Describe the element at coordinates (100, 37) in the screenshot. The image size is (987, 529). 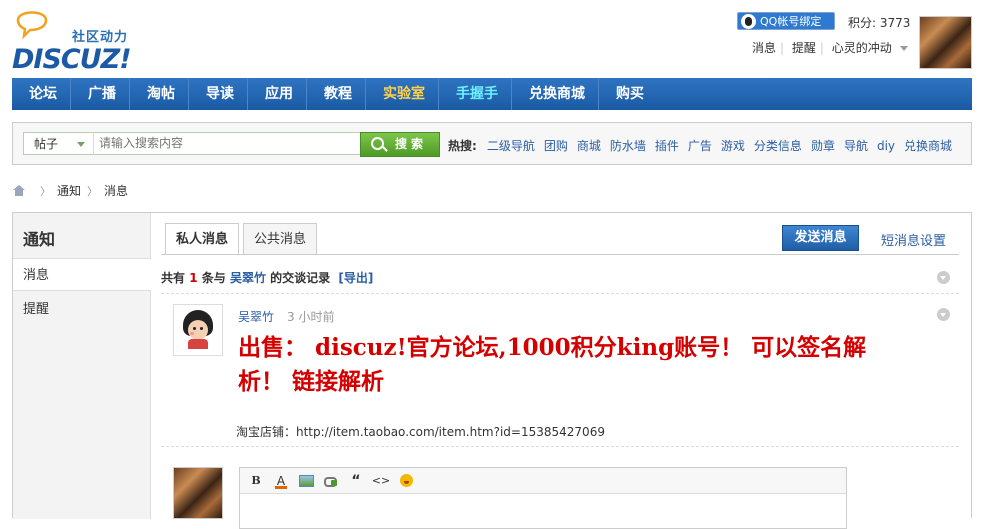
I see `logo-slogan: 社区动力` at that location.